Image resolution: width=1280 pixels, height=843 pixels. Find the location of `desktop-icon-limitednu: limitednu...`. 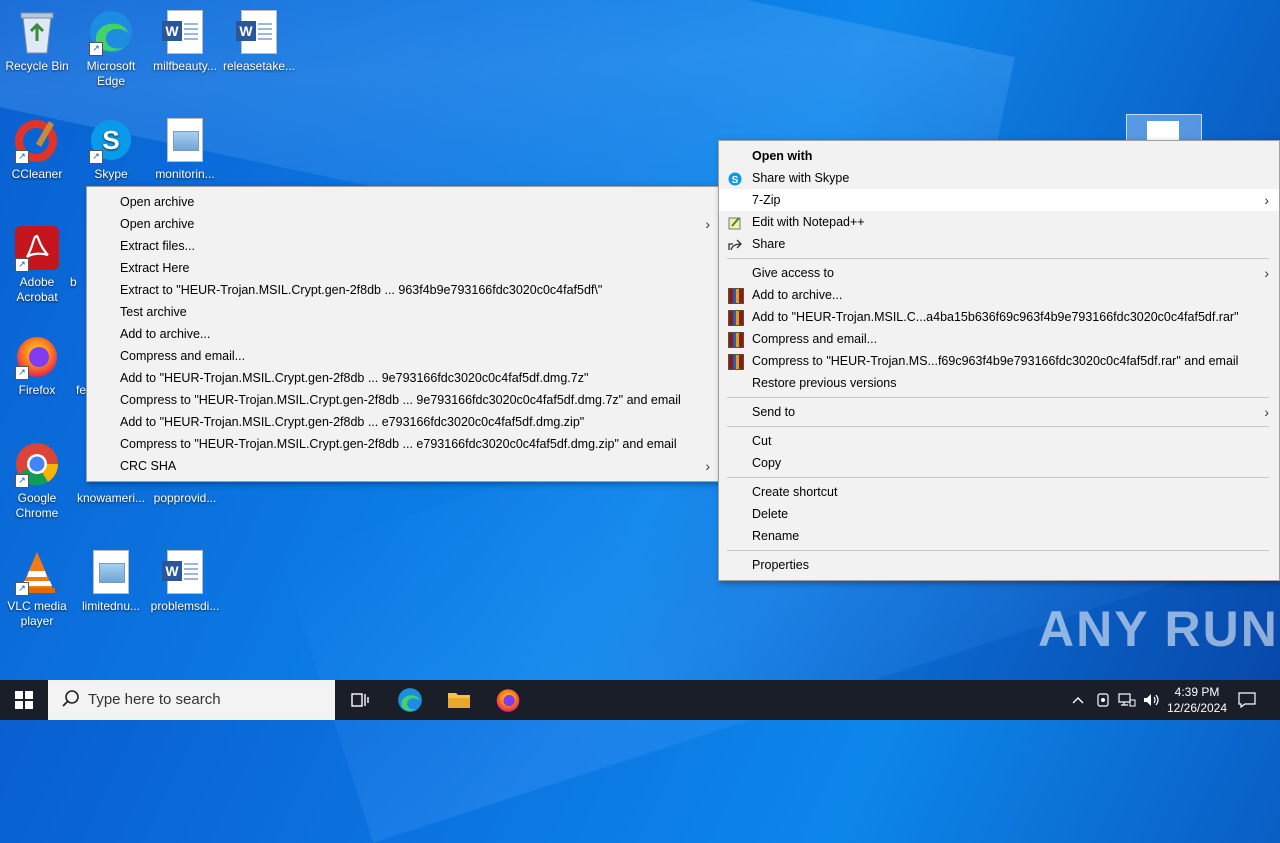

desktop-icon-limitednu: limitednu... is located at coordinates (111, 581).